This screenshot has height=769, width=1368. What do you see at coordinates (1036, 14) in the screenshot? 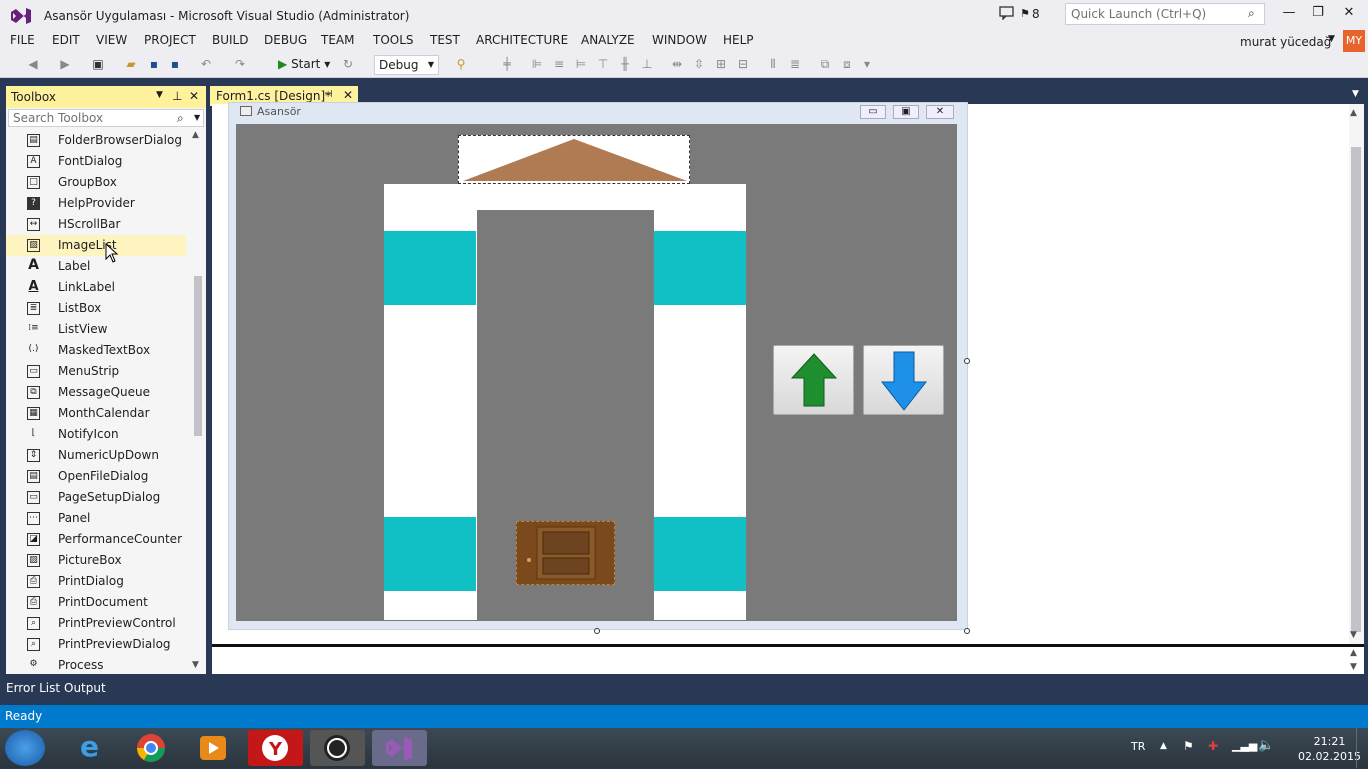
I see `notification-count: 8` at bounding box center [1036, 14].